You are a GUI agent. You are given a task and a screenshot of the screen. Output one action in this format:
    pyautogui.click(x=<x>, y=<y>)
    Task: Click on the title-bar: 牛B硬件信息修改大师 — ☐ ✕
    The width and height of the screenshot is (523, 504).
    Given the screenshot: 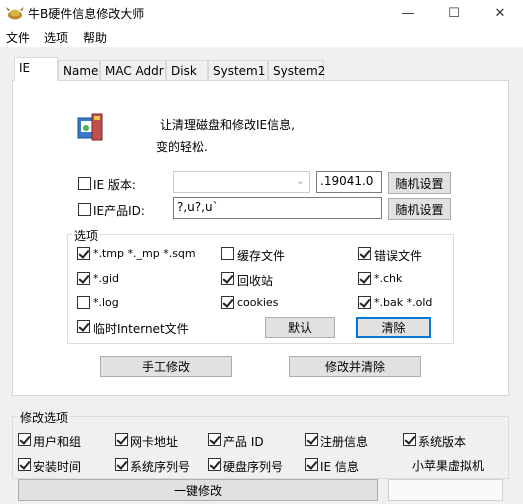 What is the action you would take?
    pyautogui.click(x=261, y=13)
    